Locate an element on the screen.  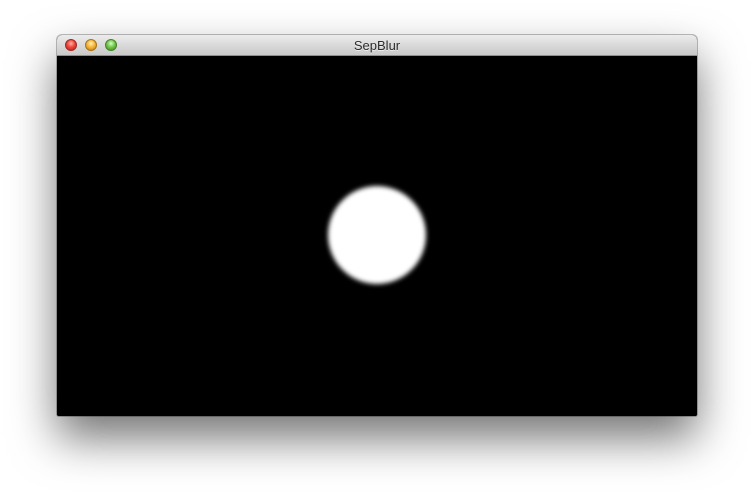
blurred-disc is located at coordinates (377, 235).